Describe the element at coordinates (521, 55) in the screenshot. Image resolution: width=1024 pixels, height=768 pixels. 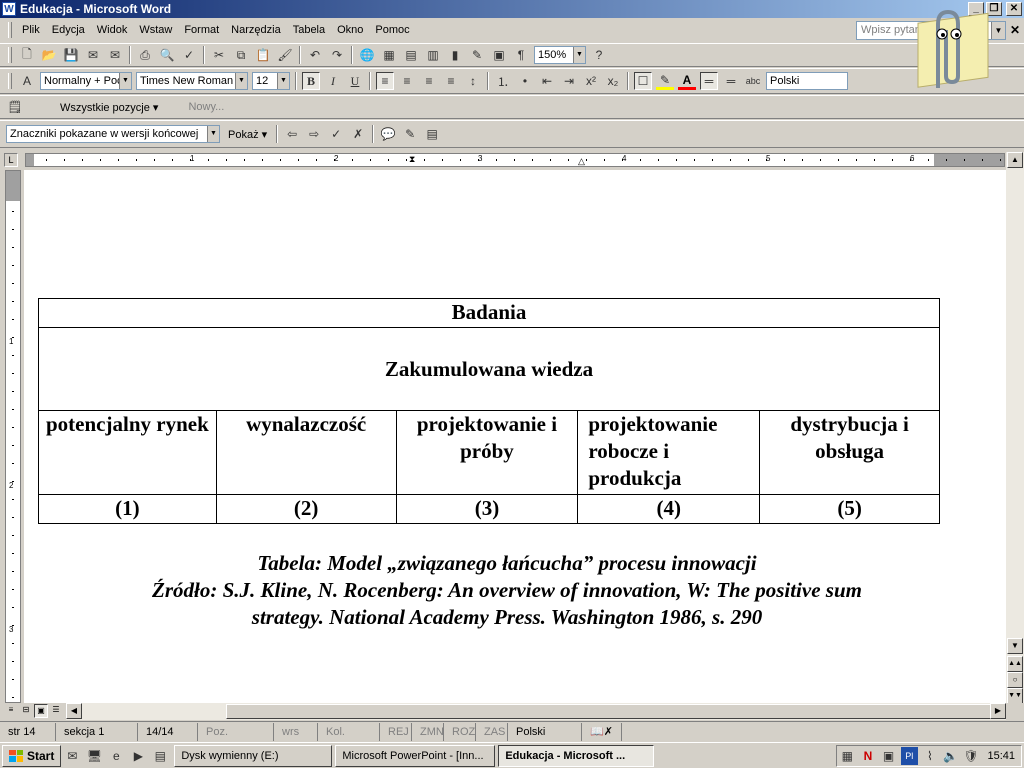
I see `show-hide-icon: ¶` at that location.